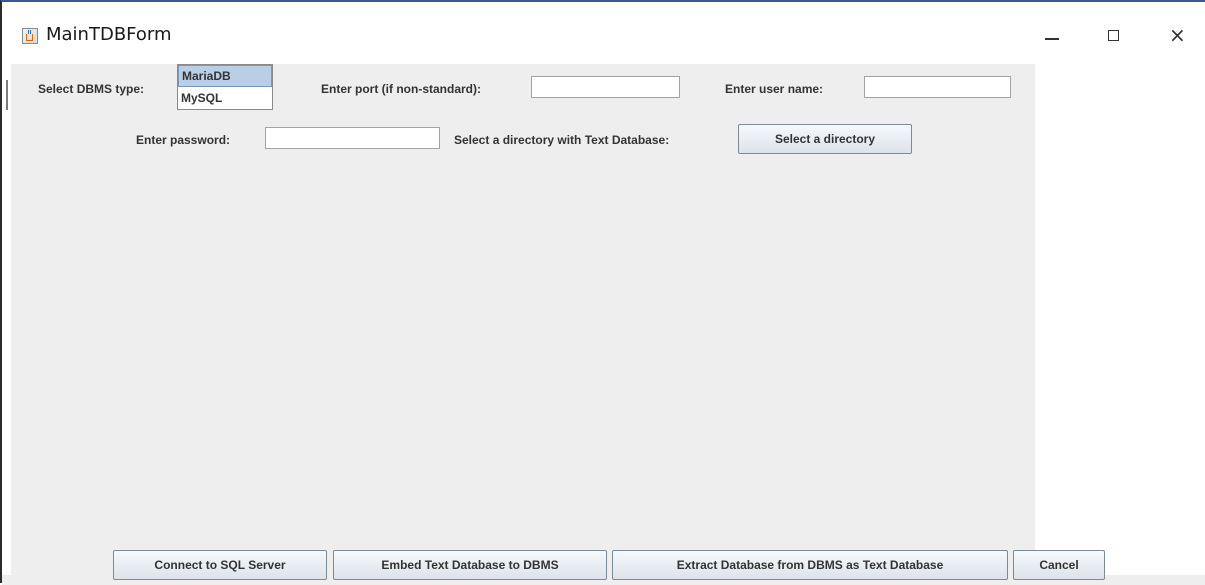  Describe the element at coordinates (1052, 39) in the screenshot. I see `minimize-icon` at that location.